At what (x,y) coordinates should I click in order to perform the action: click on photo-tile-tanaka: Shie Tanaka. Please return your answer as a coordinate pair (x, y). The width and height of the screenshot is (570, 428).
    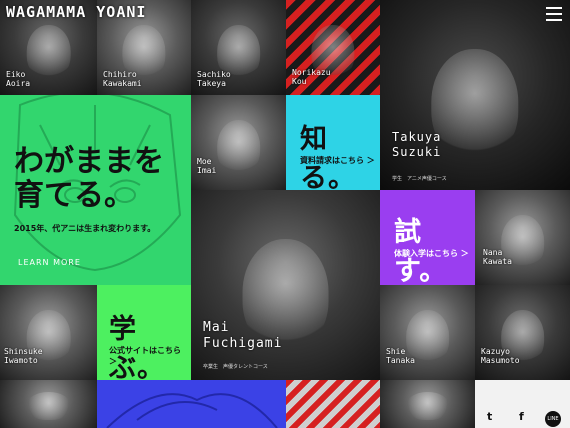
    Looking at the image, I should click on (427, 332).